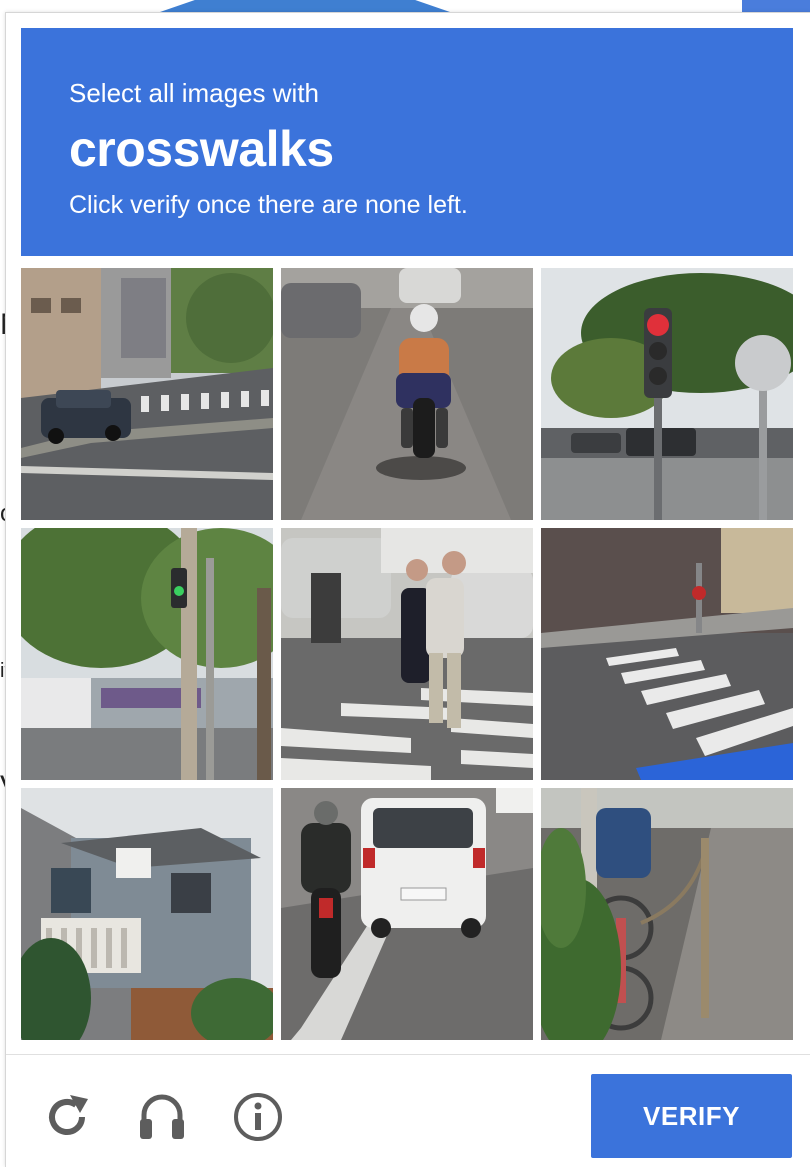 This screenshot has height=1167, width=810. What do you see at coordinates (268, 205) in the screenshot?
I see `instruction-suffix: Click verify once there are none left.` at bounding box center [268, 205].